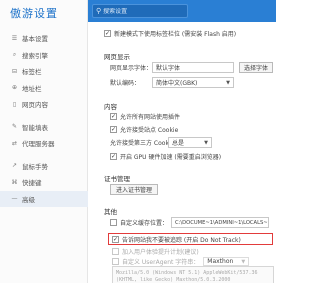 This screenshot has width=320, height=283. What do you see at coordinates (14, 54) in the screenshot?
I see `search-icon: ⌕` at bounding box center [14, 54].